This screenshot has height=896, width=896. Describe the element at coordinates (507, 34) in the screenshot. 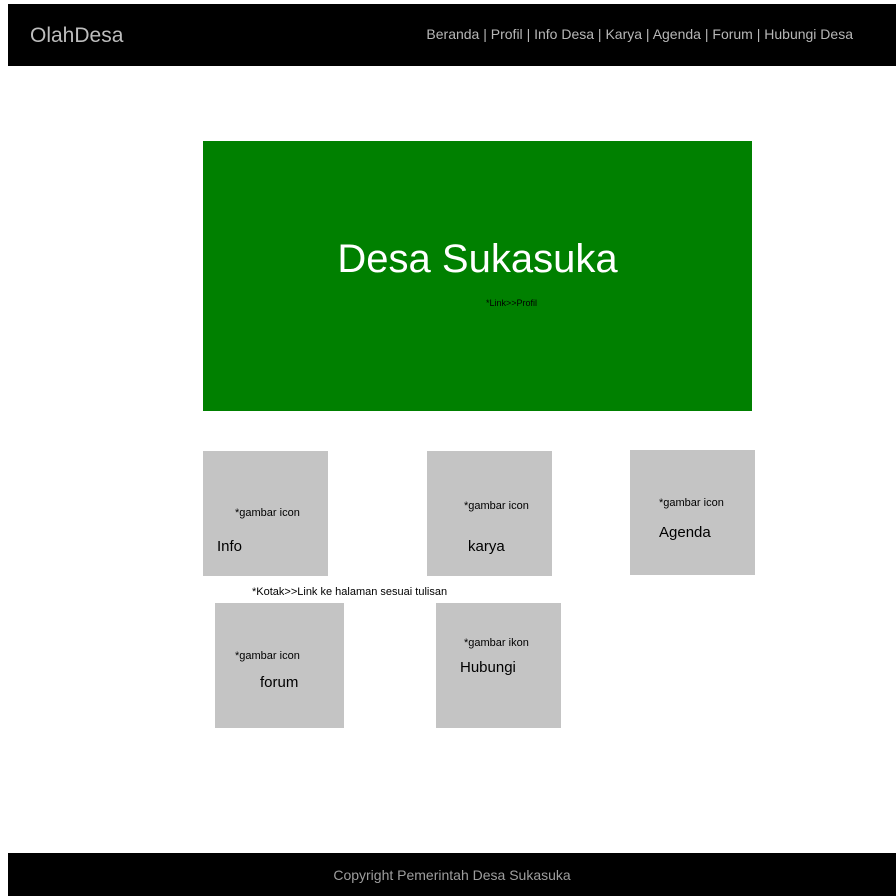

I see `nav-item-profil: Profil` at that location.